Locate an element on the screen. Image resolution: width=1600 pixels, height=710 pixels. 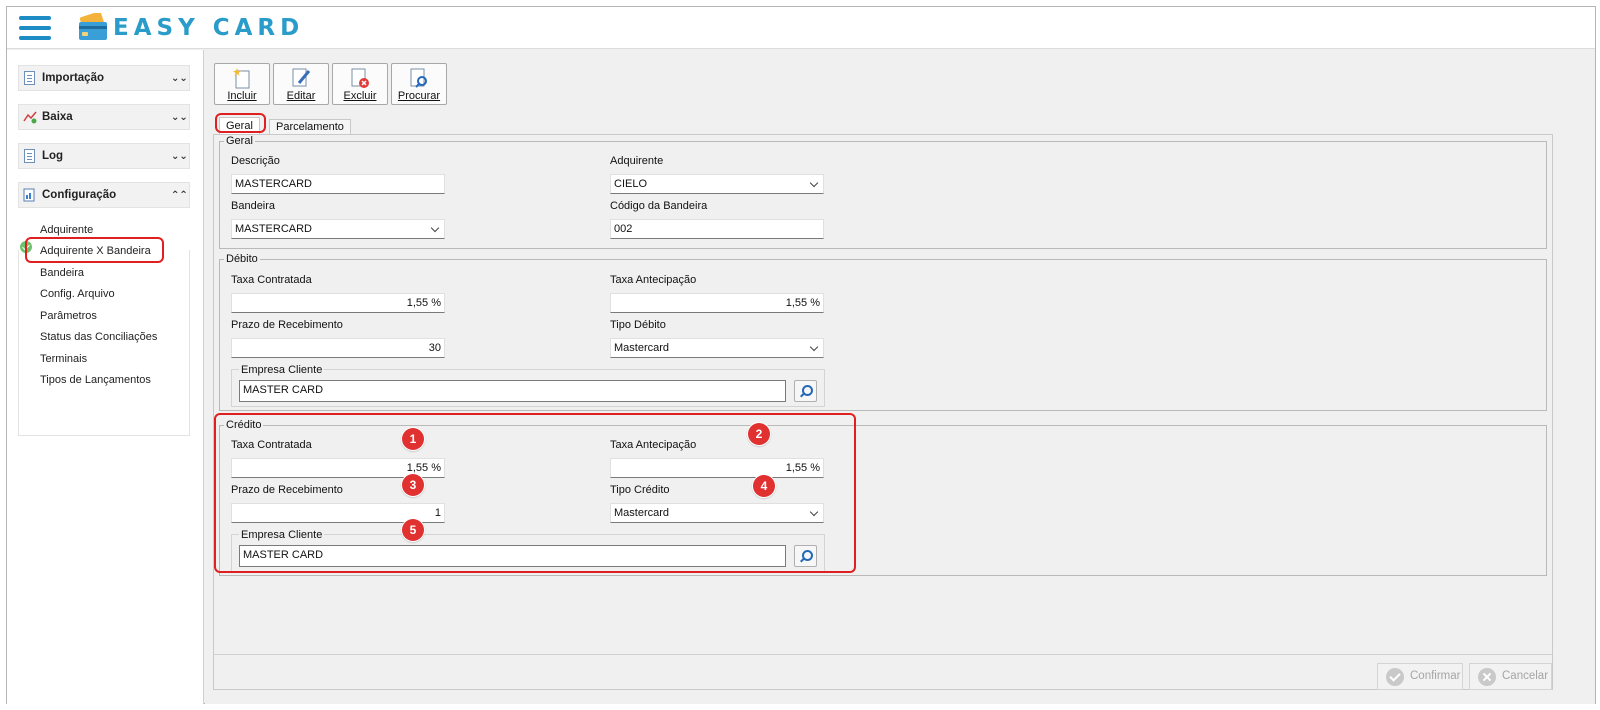
incluir-label: Incluir is located at coordinates (242, 96).